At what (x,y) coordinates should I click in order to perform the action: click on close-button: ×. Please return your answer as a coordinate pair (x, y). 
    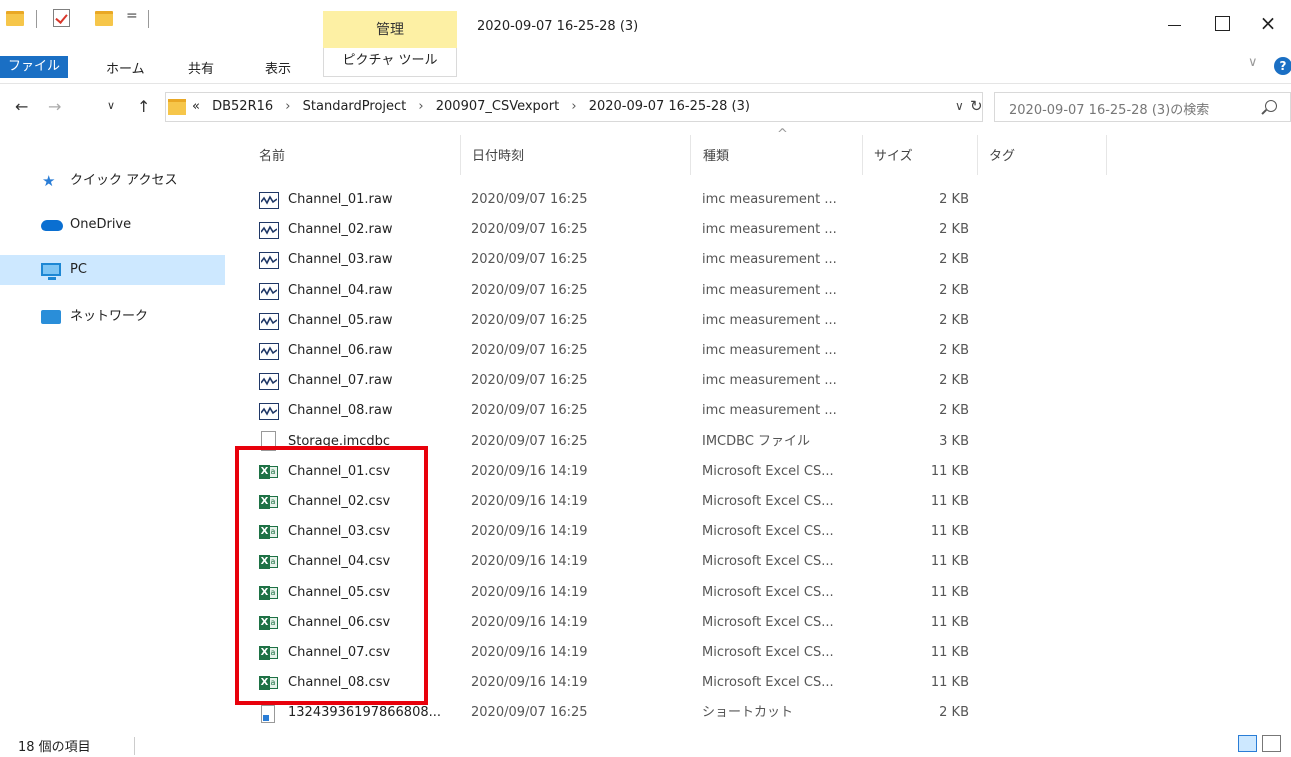
    Looking at the image, I should click on (1268, 23).